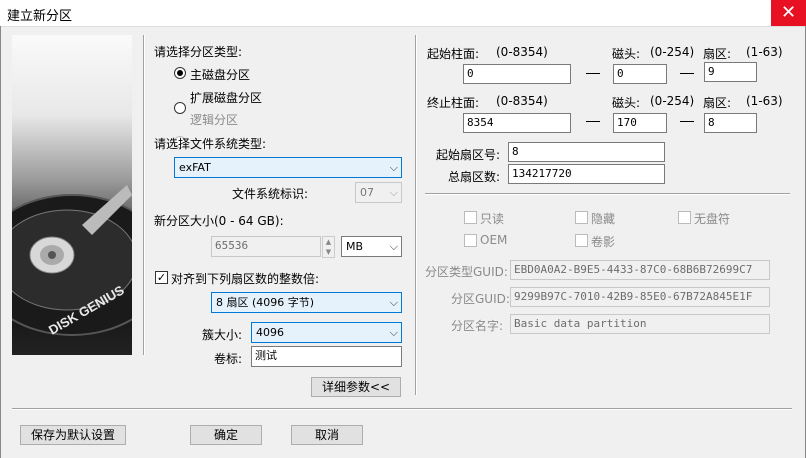  I want to click on guid-input: 9299B97C-7010-42B9-85E0-67B72A845E1F, so click(640, 297).